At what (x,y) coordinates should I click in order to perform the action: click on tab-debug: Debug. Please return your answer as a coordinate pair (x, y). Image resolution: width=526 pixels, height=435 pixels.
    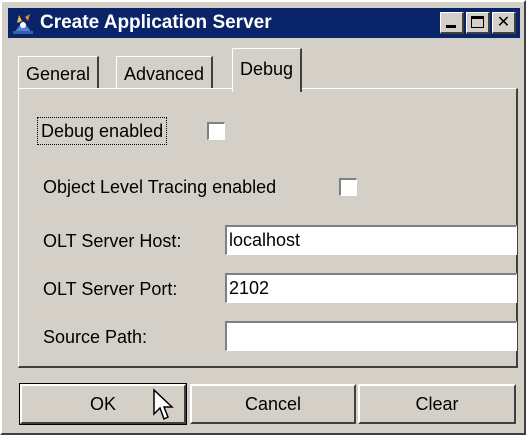
    Looking at the image, I should click on (267, 70).